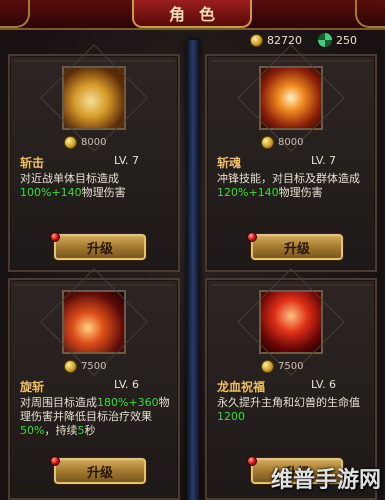 The height and width of the screenshot is (500, 385). Describe the element at coordinates (94, 322) in the screenshot. I see `spin-slash-skill-icon` at that location.